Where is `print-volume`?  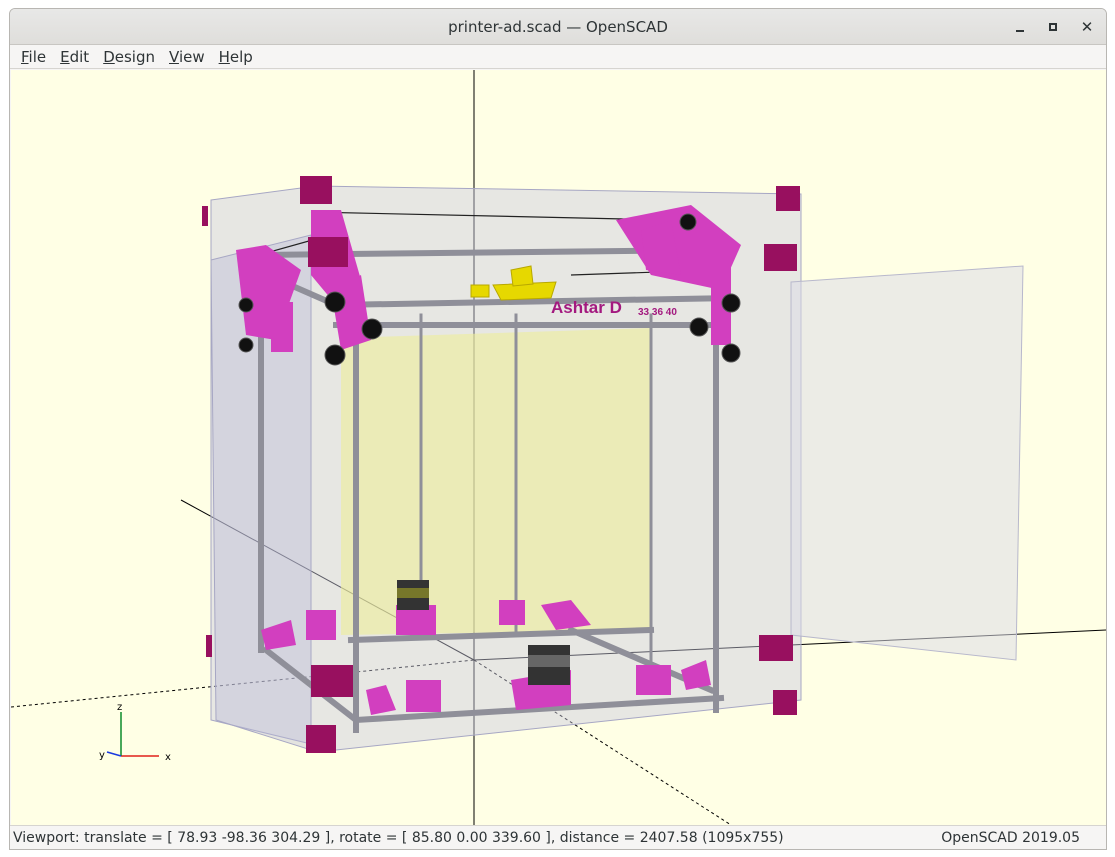
print-volume is located at coordinates (496, 481).